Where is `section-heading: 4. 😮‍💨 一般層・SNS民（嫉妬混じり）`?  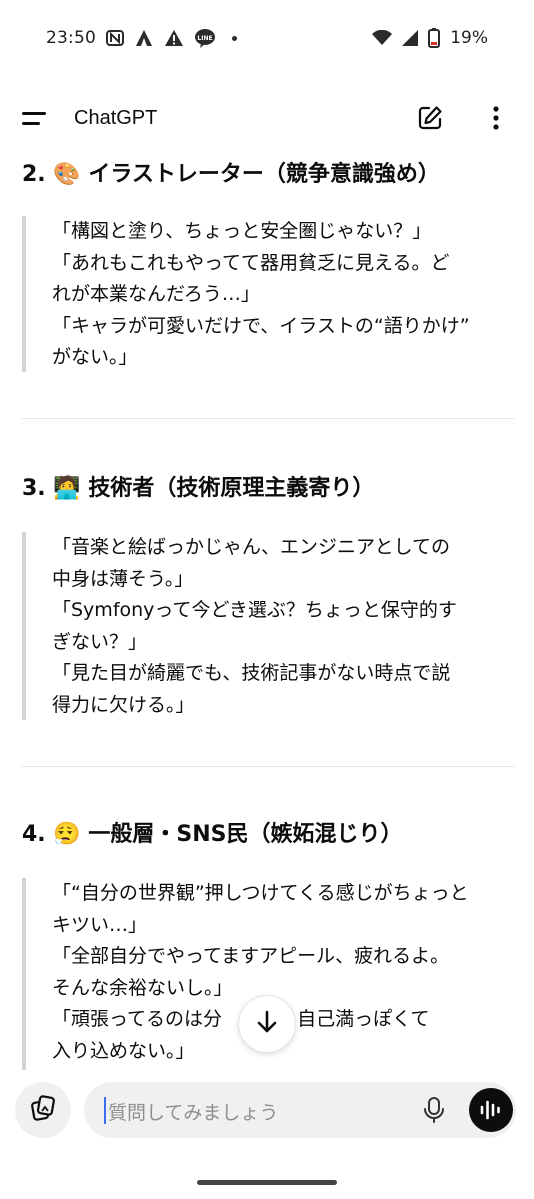 section-heading: 4. 😮‍💨 一般層・SNS民（嫉妬混じり） is located at coordinates (212, 834).